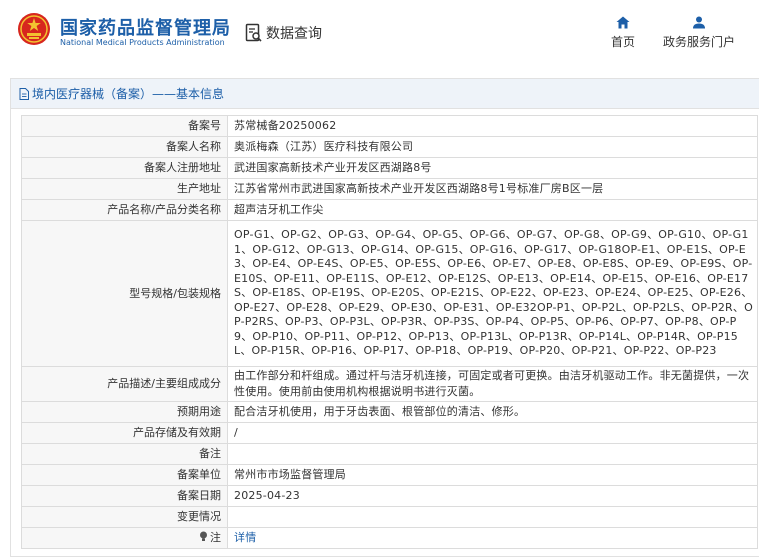  Describe the element at coordinates (124, 412) in the screenshot. I see `field-label: 预期用途` at that location.